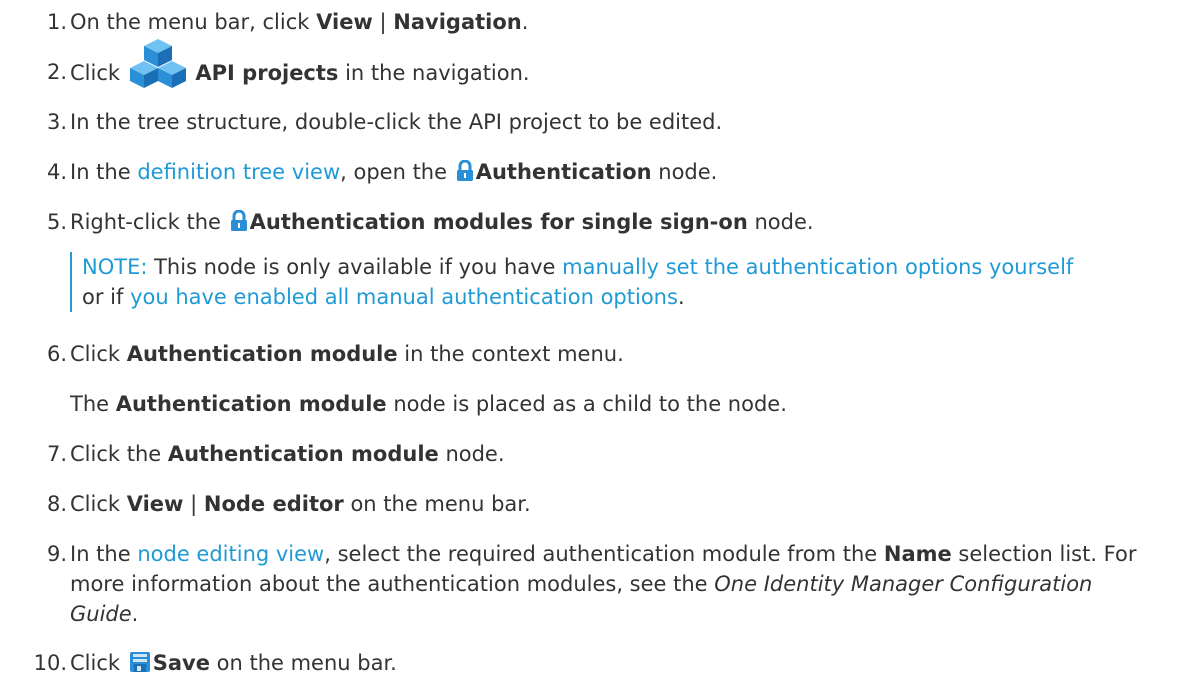 This screenshot has width=1179, height=684. I want to click on step-text: On the menu bar, click, so click(193, 22).